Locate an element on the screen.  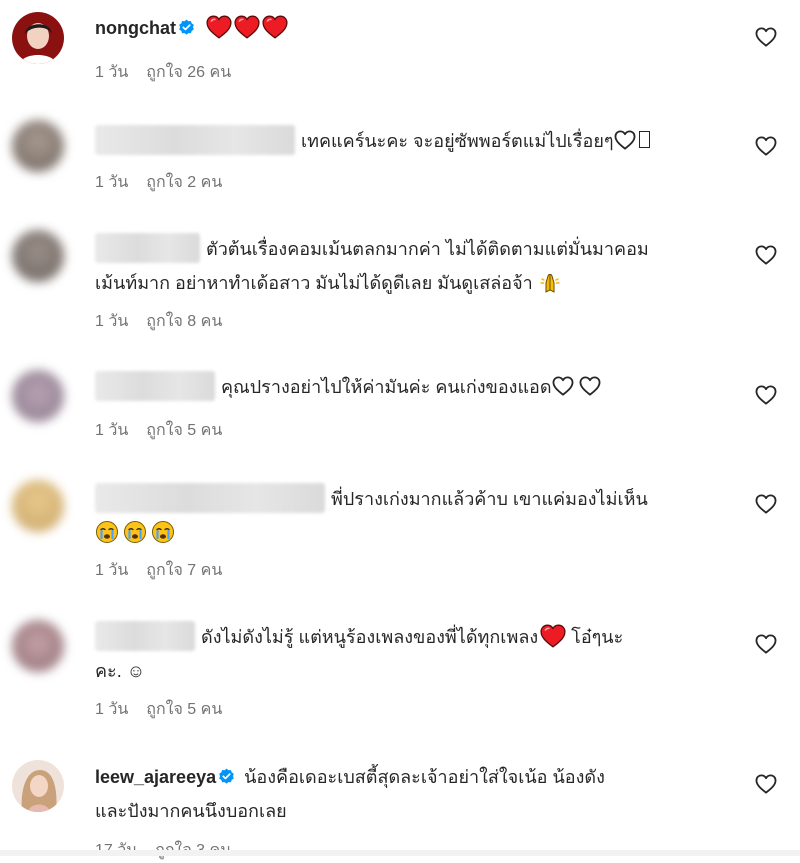
raising-hands-emoji-icon is located at coordinates (550, 282).